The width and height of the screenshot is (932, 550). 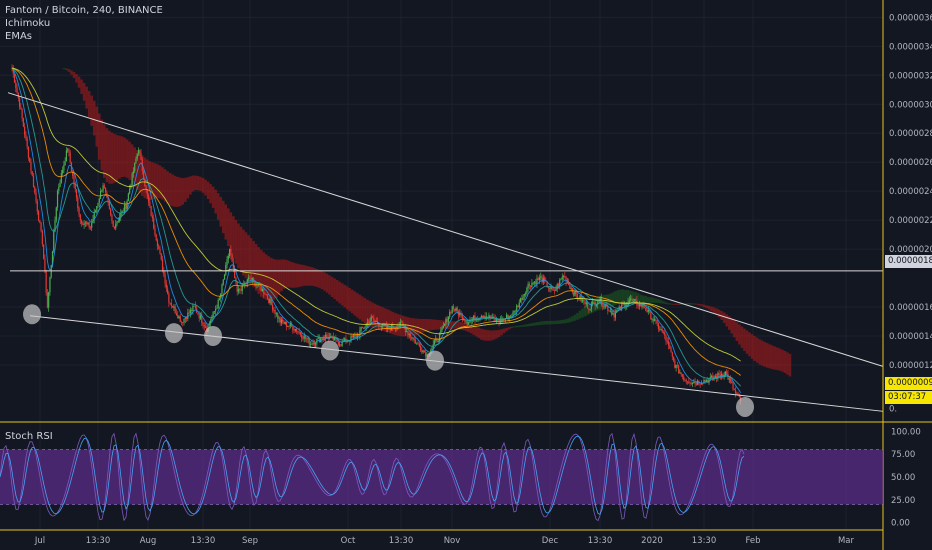 What do you see at coordinates (148, 541) in the screenshot?
I see `time-tick-label: Aug` at bounding box center [148, 541].